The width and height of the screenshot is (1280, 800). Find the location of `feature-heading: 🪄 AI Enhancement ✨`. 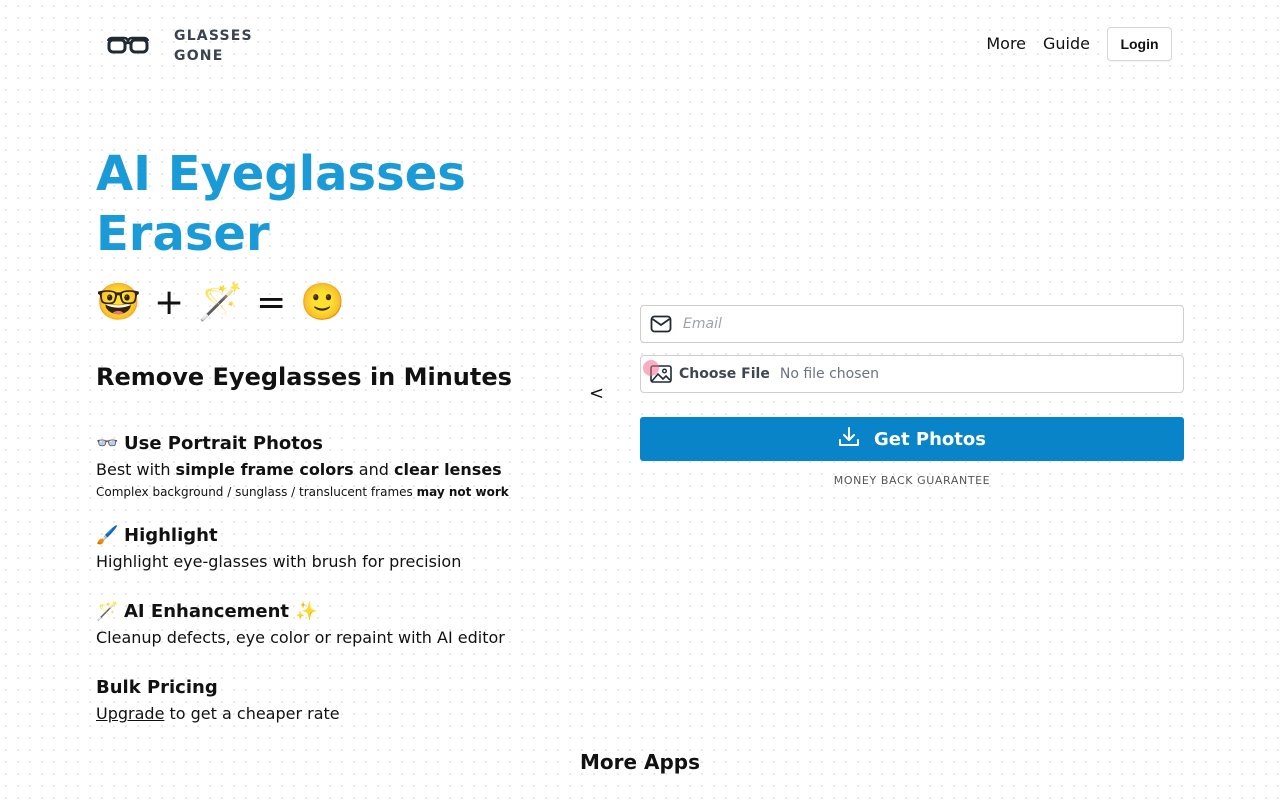

feature-heading: 🪄 AI Enhancement ✨ is located at coordinates (300, 612).